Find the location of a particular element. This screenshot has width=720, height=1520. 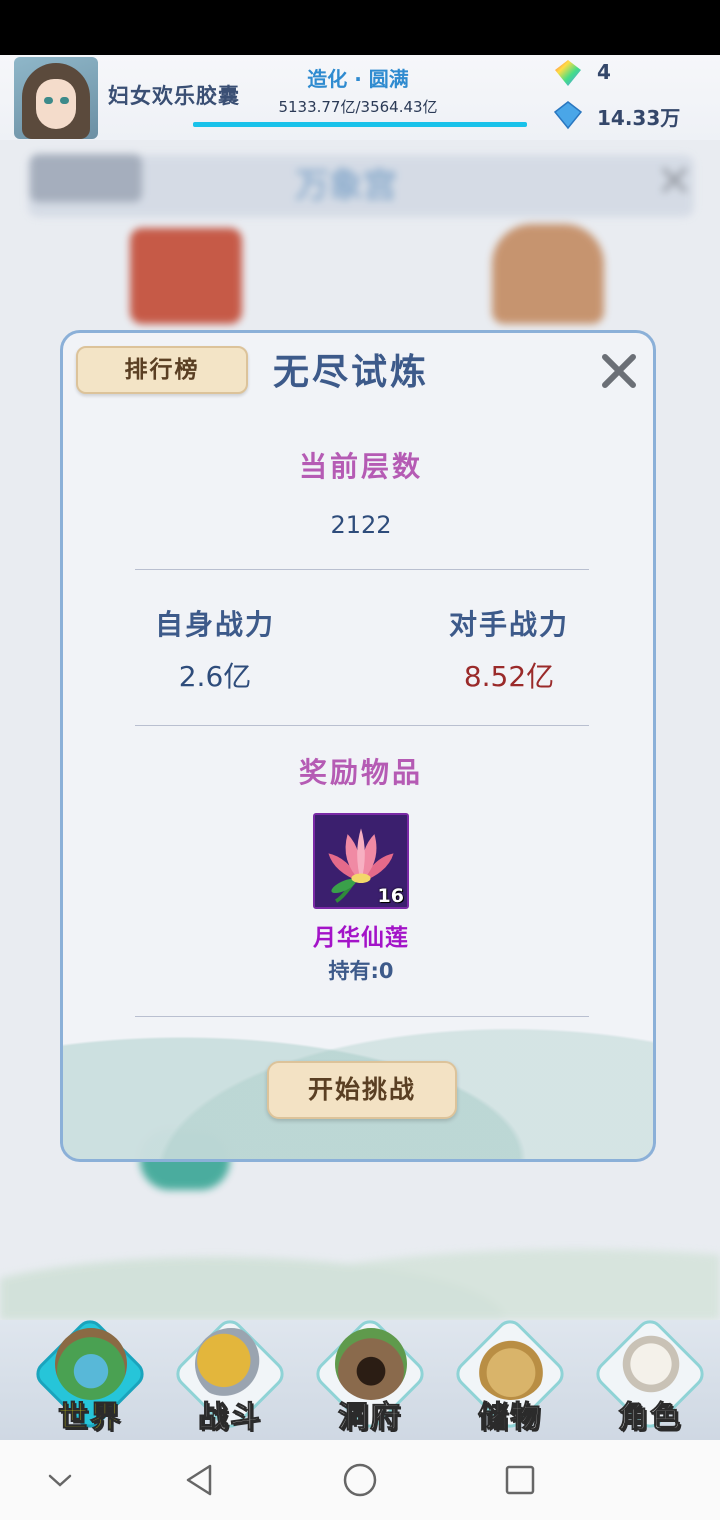

recents-square-icon is located at coordinates (520, 1480).